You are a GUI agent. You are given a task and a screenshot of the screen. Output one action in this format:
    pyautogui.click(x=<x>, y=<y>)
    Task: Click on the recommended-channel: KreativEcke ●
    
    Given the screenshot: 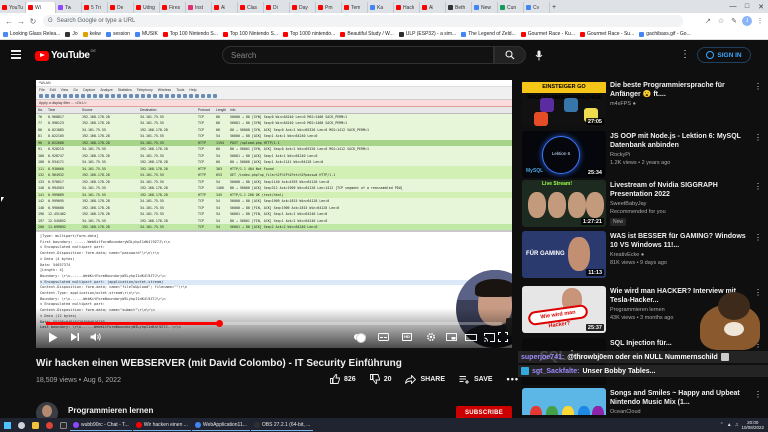 What is the action you would take?
    pyautogui.click(x=627, y=255)
    